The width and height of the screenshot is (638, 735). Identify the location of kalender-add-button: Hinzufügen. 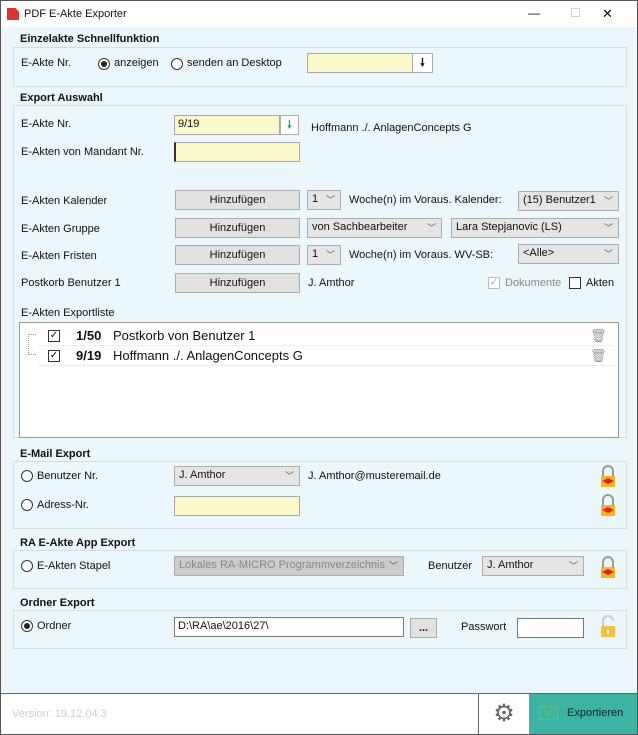
(237, 200).